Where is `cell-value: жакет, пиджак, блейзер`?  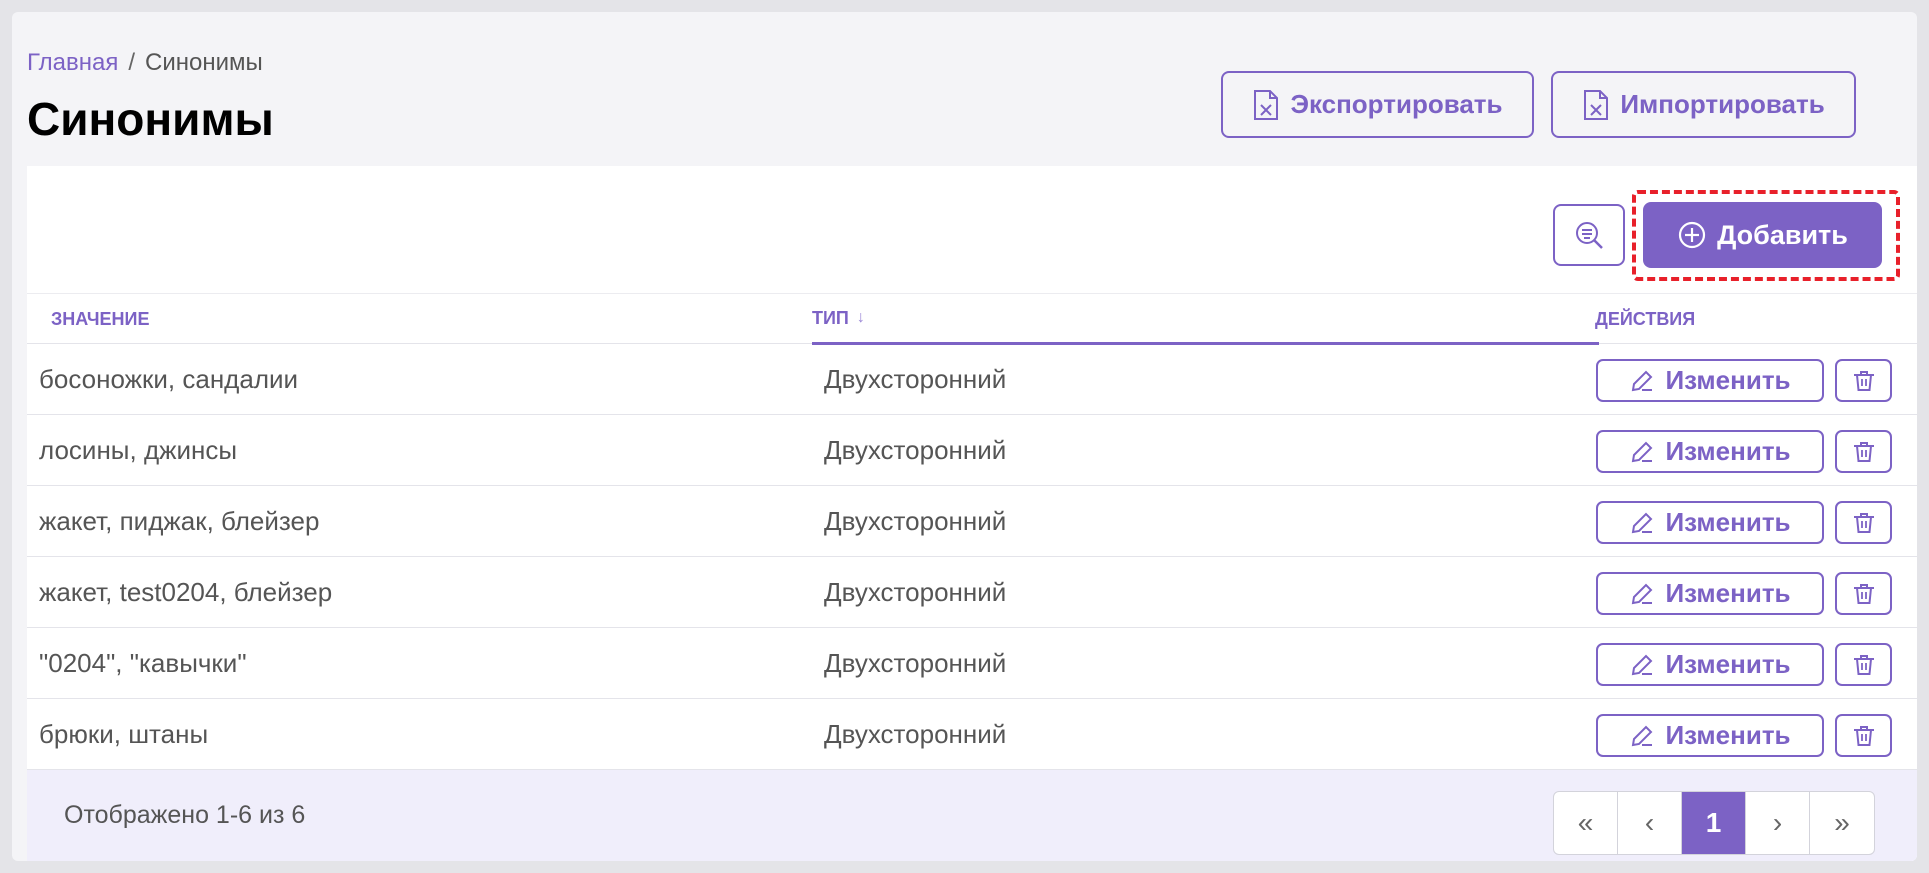
cell-value: жакет, пиджак, блейзер is located at coordinates (179, 521).